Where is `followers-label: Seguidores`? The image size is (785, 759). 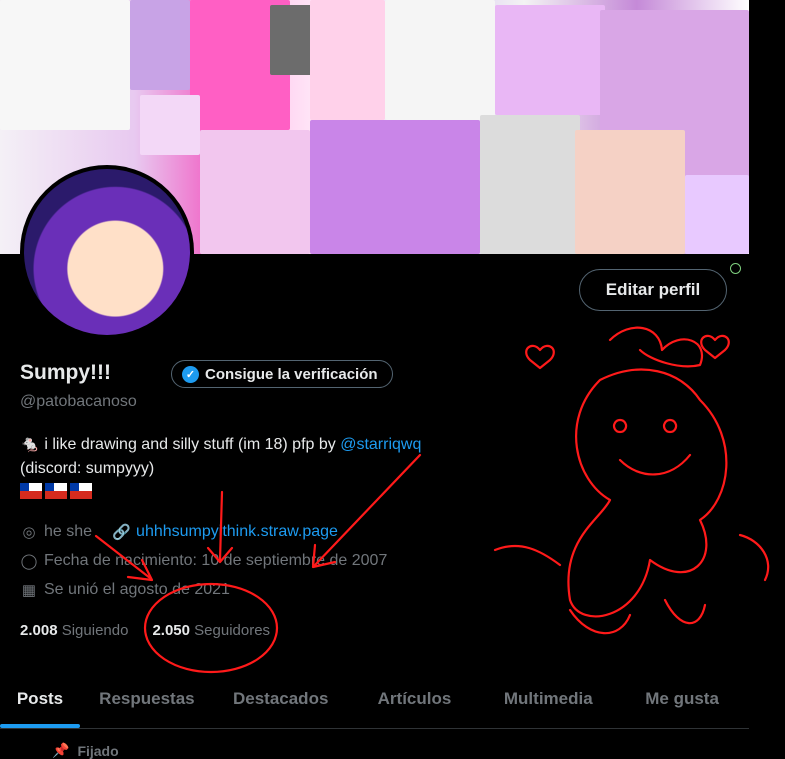 followers-label: Seguidores is located at coordinates (232, 630).